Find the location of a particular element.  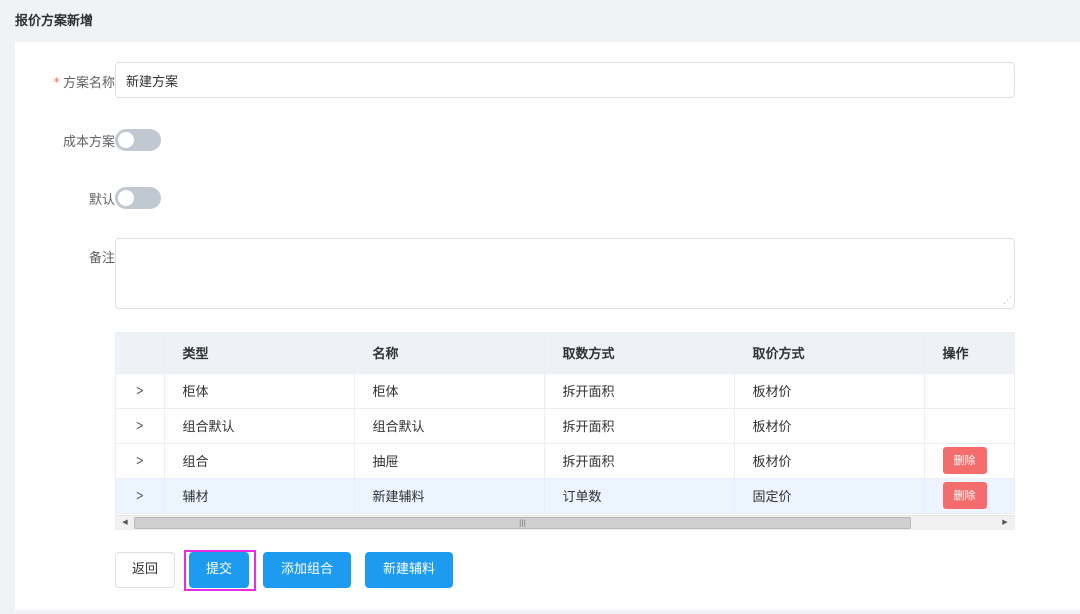

add-group-button: 添加组合 is located at coordinates (307, 570).